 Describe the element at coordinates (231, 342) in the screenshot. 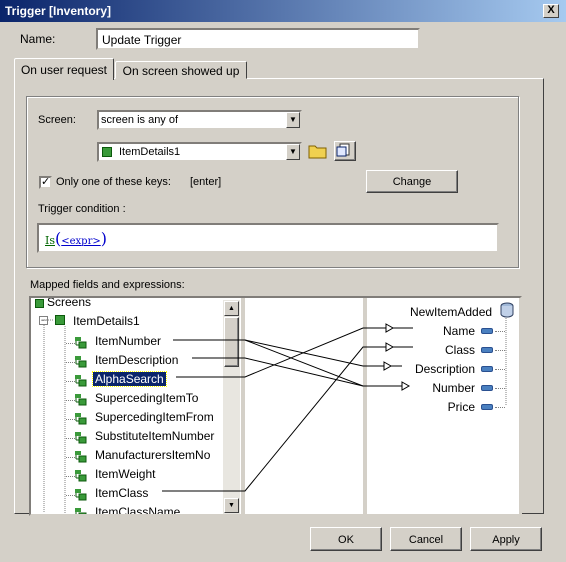

I see `scroll-thumb` at that location.